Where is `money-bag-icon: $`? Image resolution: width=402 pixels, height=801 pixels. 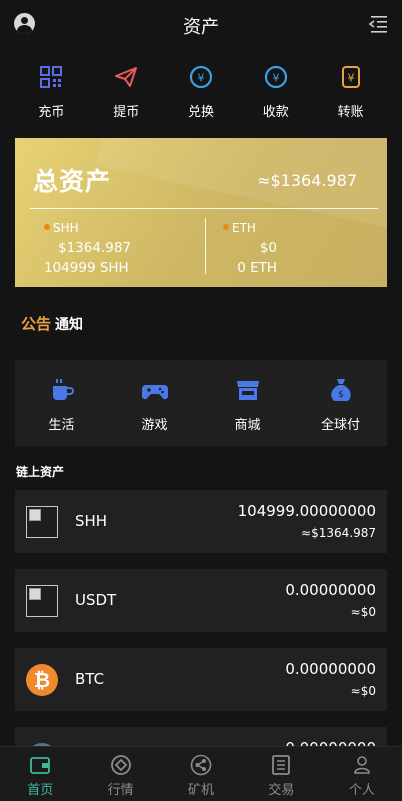
money-bag-icon: $ is located at coordinates (340, 390).